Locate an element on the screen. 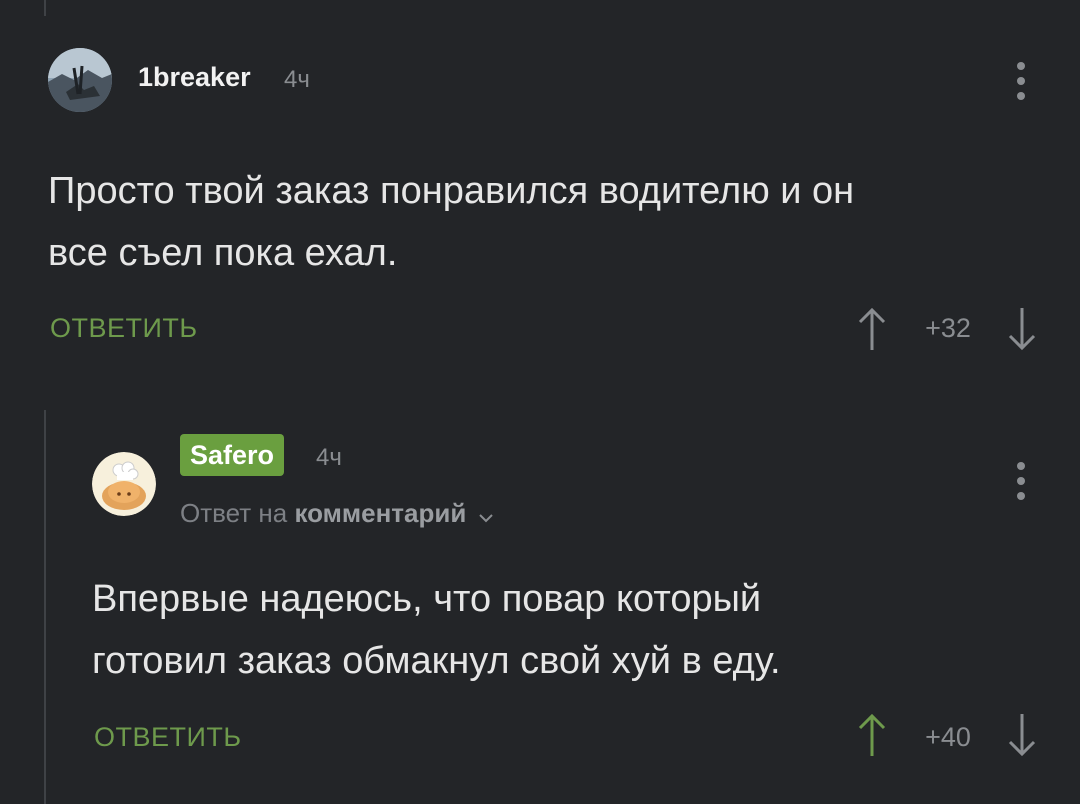  comment-text-line: Впервые надеюсь, что повар который is located at coordinates (427, 599).